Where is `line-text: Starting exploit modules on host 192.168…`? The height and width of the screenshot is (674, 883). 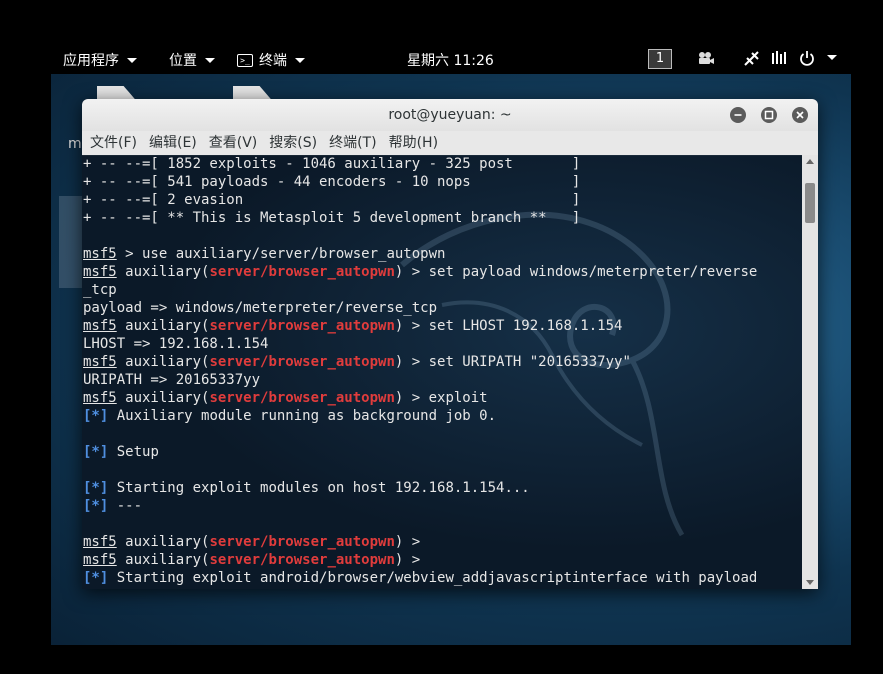
line-text: Starting exploit modules on host 192.168… is located at coordinates (319, 488).